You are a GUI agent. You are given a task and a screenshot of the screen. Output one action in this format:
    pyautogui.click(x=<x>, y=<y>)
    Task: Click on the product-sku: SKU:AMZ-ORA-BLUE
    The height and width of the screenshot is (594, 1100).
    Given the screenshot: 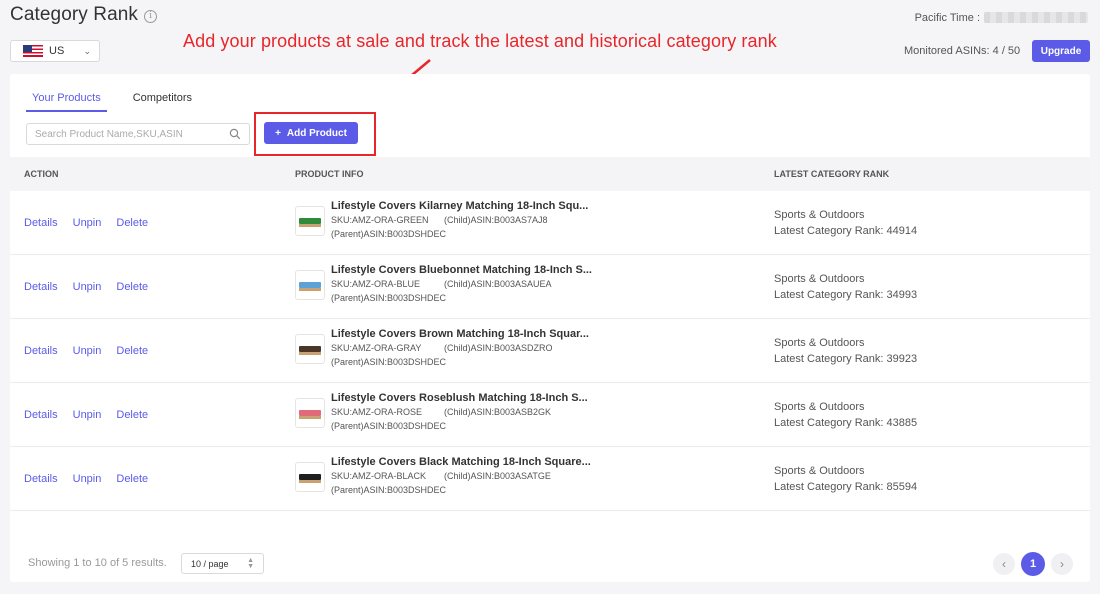 What is the action you would take?
    pyautogui.click(x=376, y=284)
    